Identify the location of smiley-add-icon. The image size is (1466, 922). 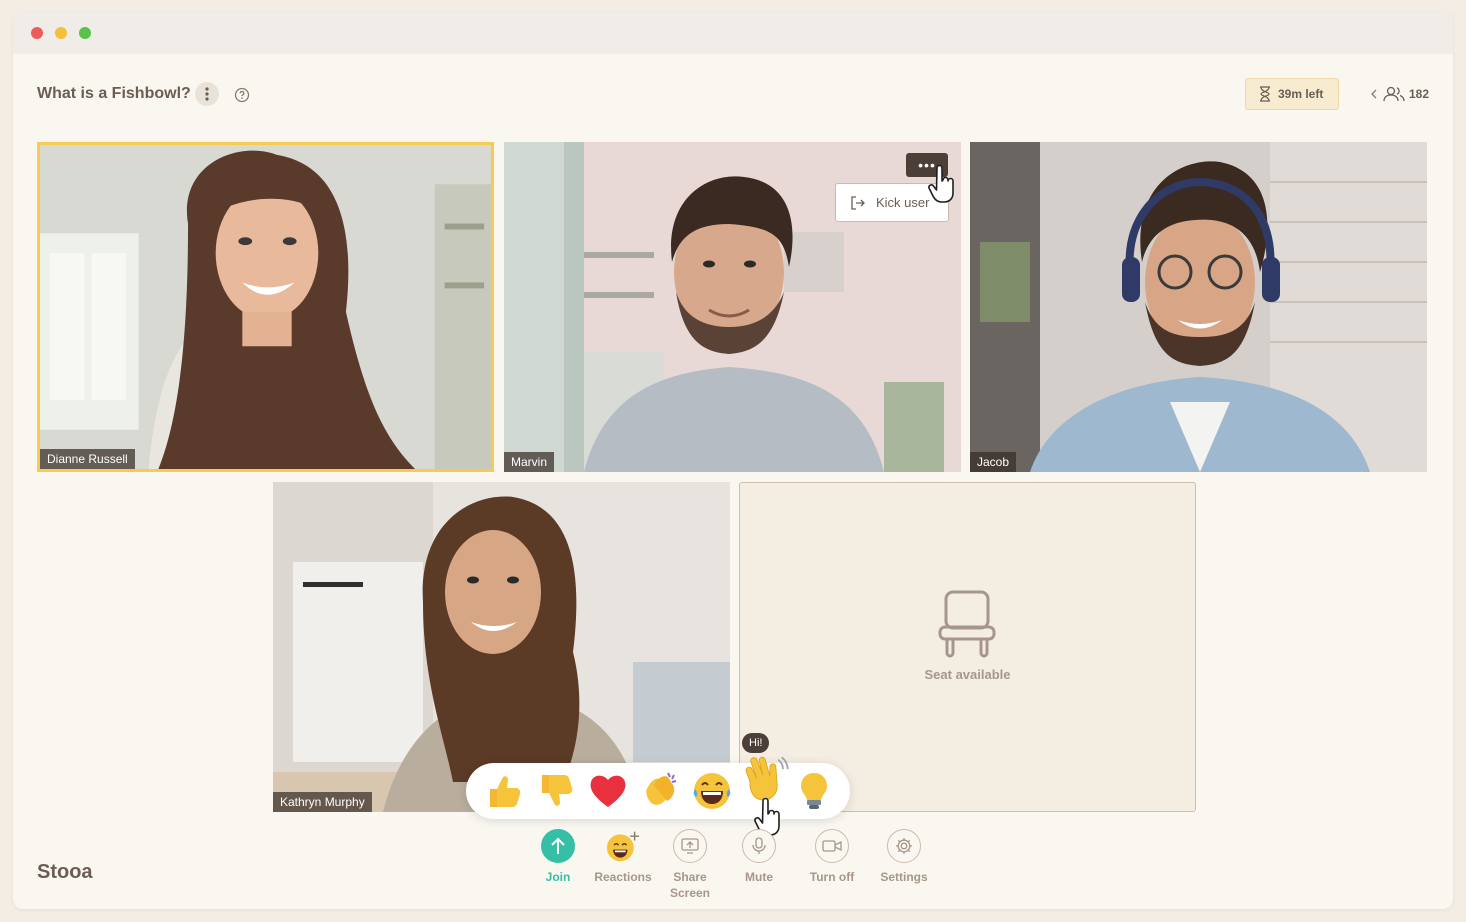
(623, 846).